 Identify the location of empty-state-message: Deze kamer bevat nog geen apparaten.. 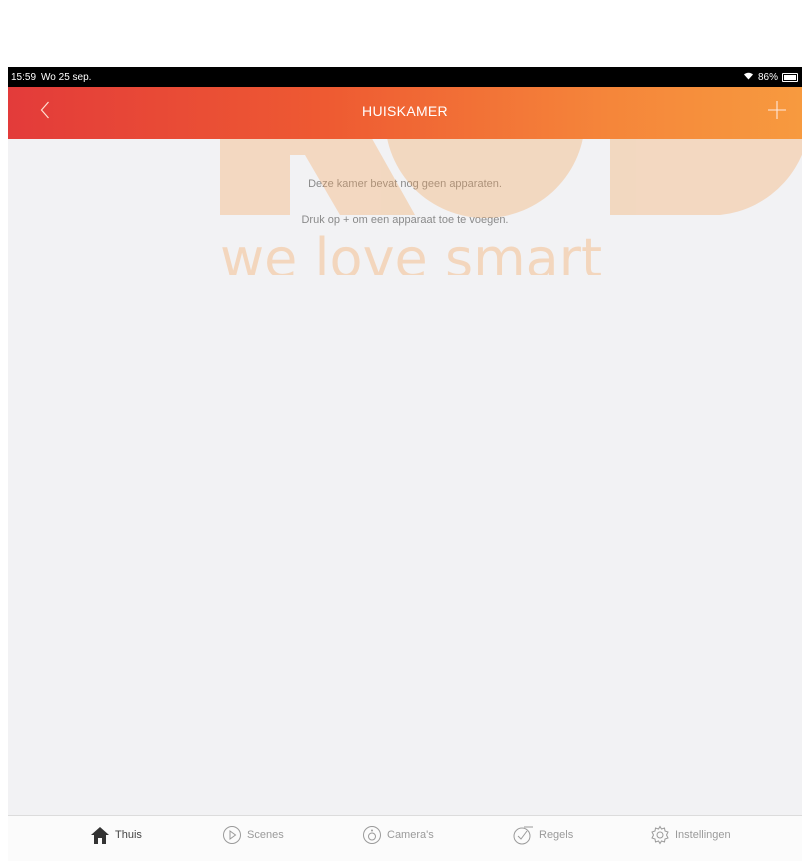
(405, 184).